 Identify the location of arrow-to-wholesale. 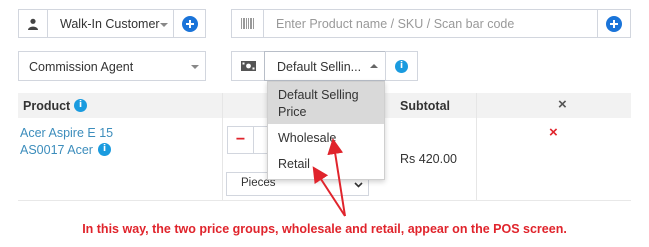
(336, 177).